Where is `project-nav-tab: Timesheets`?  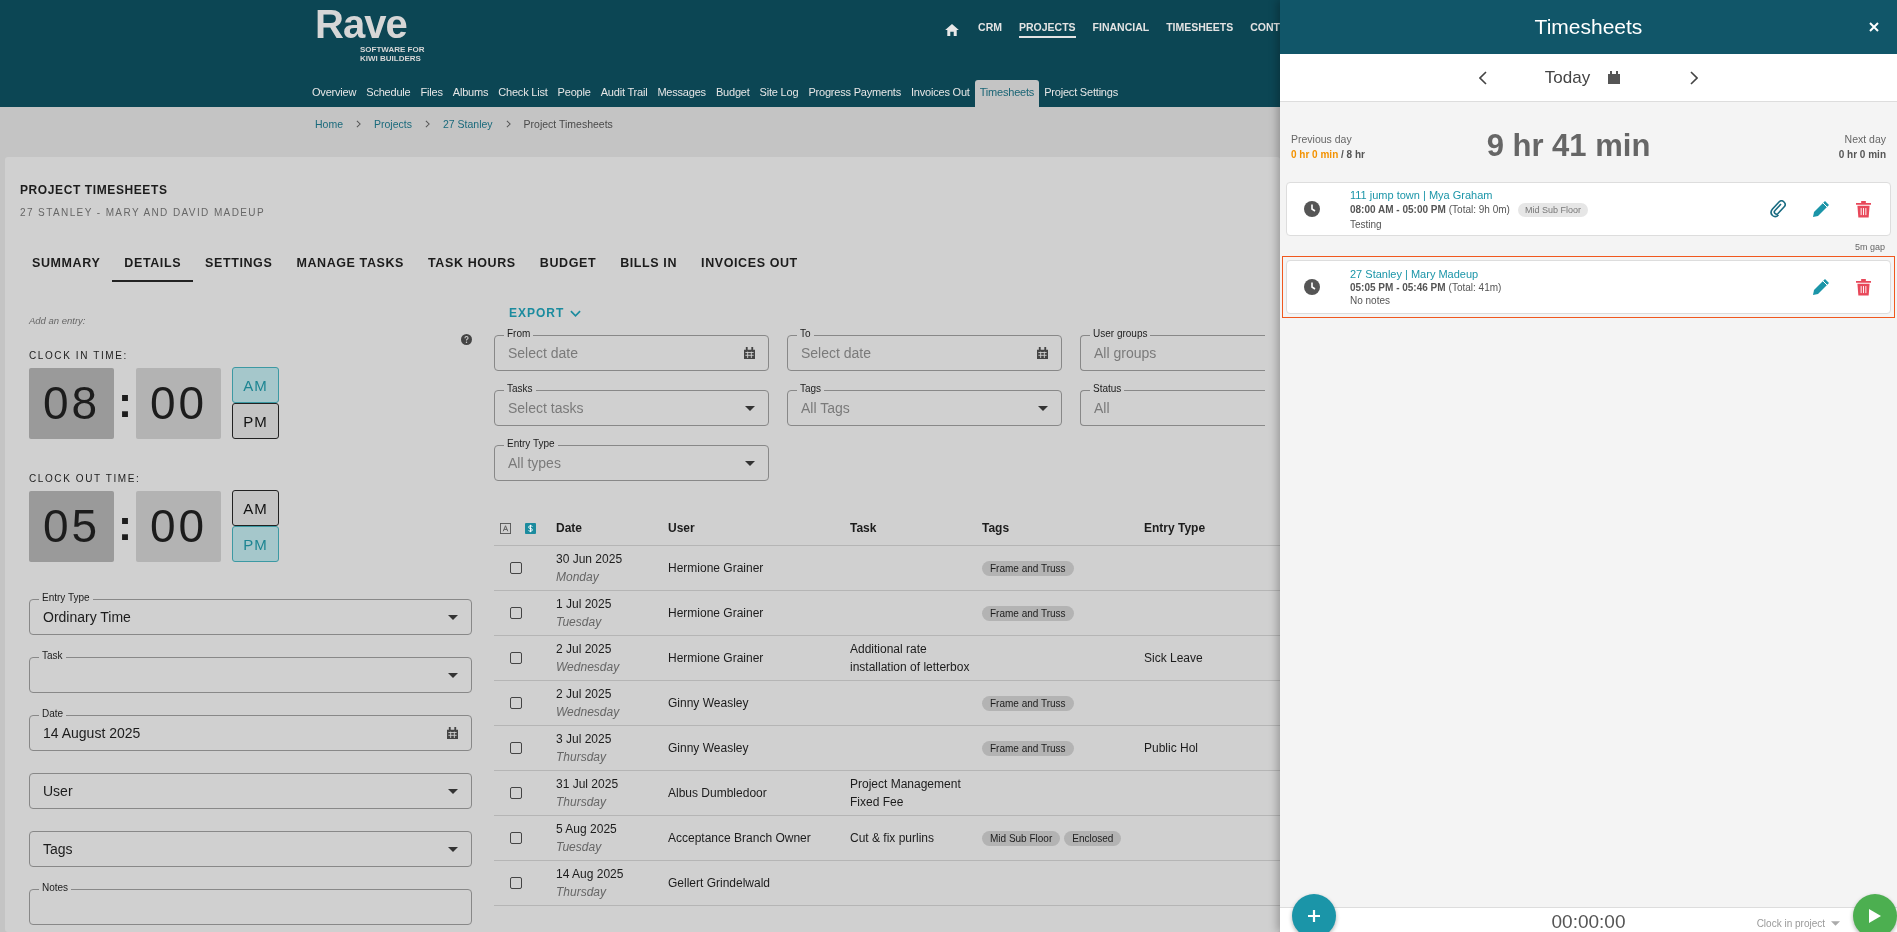 project-nav-tab: Timesheets is located at coordinates (1007, 93).